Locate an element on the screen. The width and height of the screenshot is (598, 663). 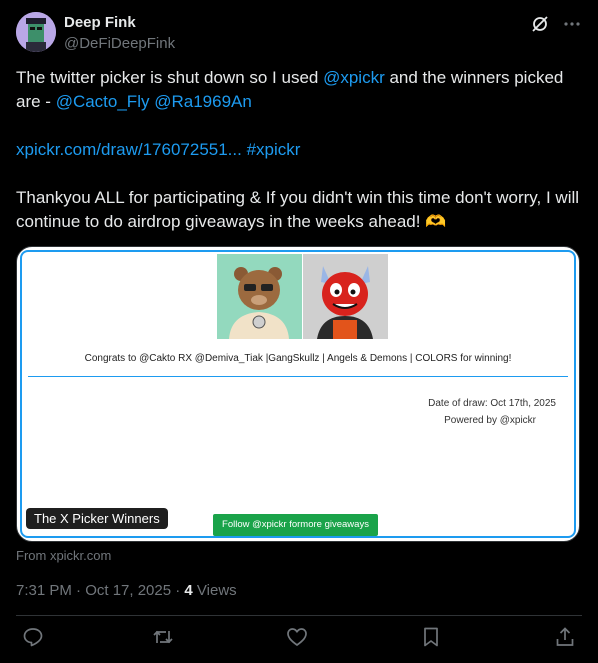
mention-ra1969an: @Ra1969An is located at coordinates (203, 101).